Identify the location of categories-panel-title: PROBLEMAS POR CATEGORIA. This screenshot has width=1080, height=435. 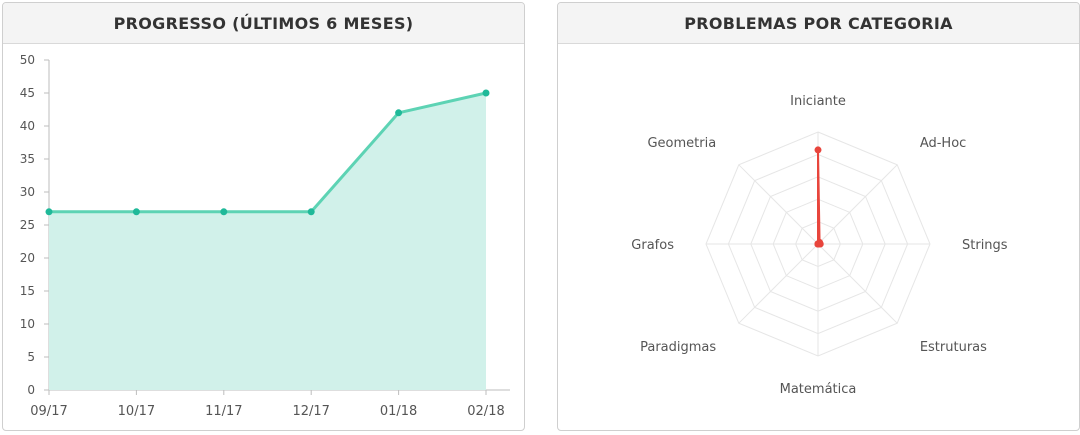
(818, 23).